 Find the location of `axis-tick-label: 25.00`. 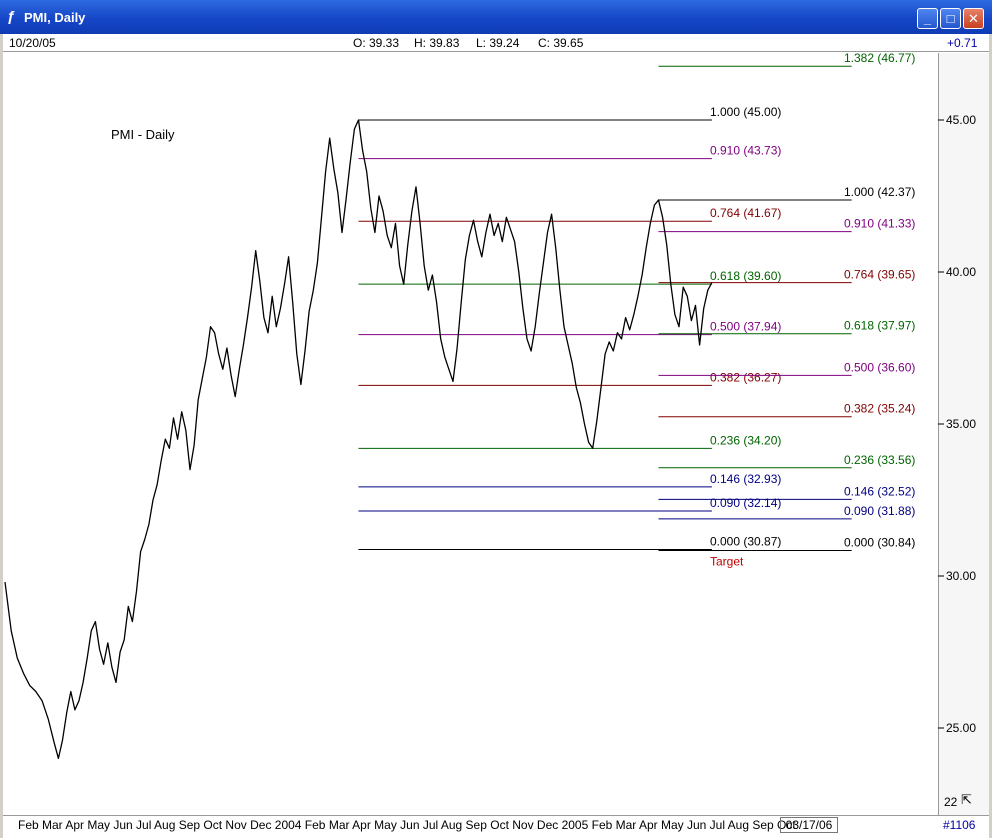

axis-tick-label: 25.00 is located at coordinates (961, 728).